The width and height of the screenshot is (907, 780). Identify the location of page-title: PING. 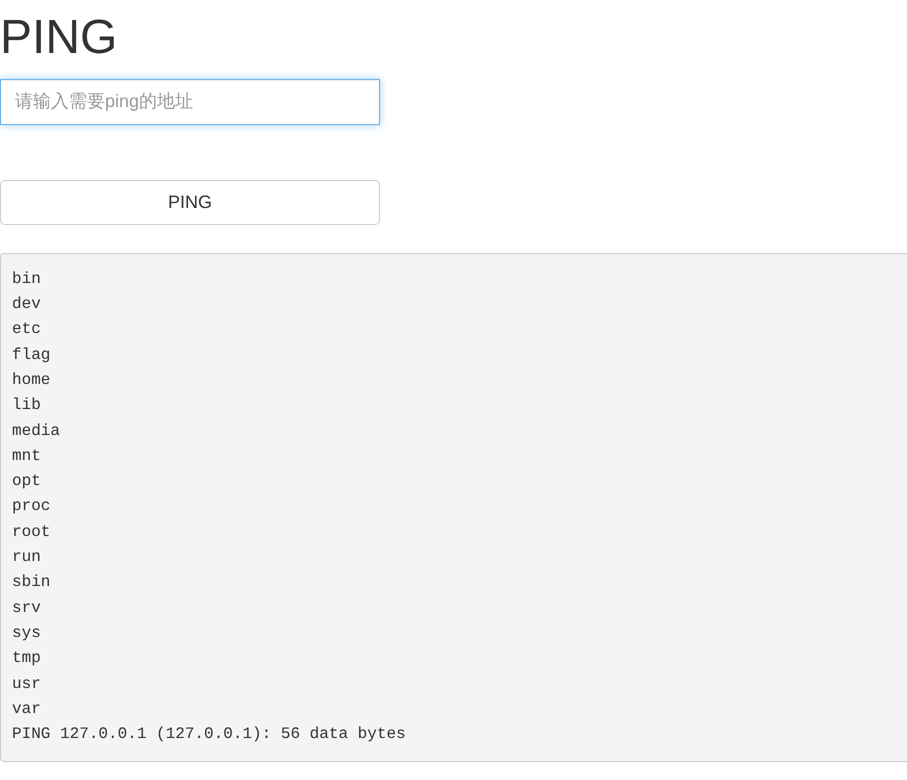
(59, 38).